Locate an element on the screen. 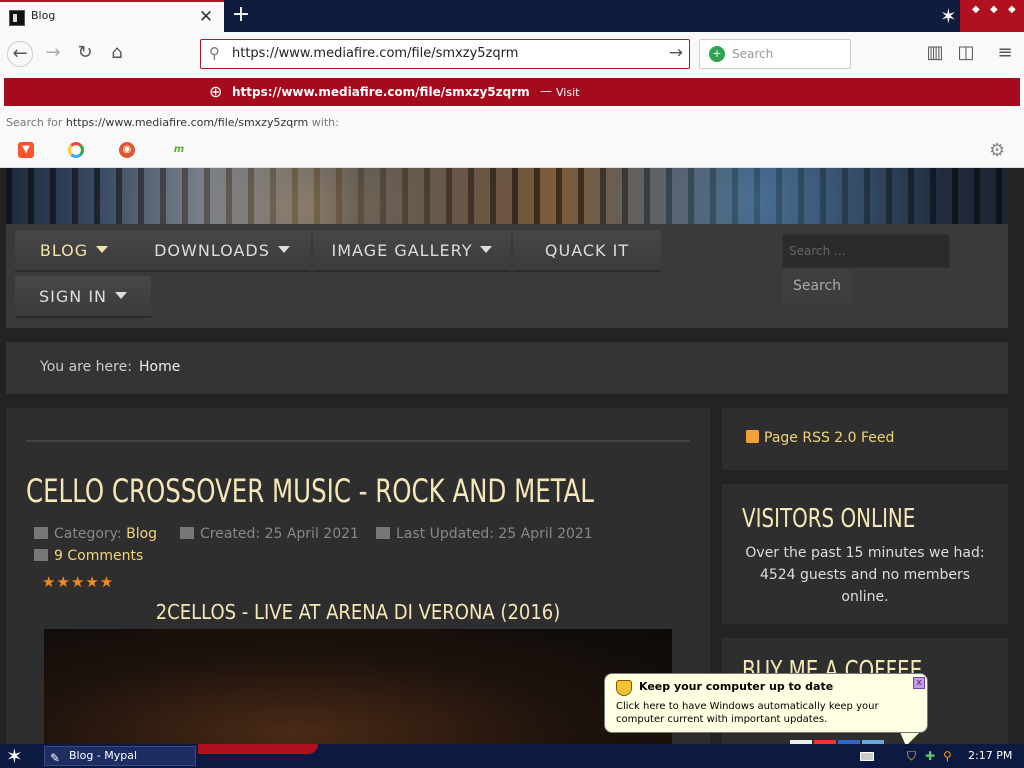 The image size is (1024, 768). site-banner is located at coordinates (507, 196).